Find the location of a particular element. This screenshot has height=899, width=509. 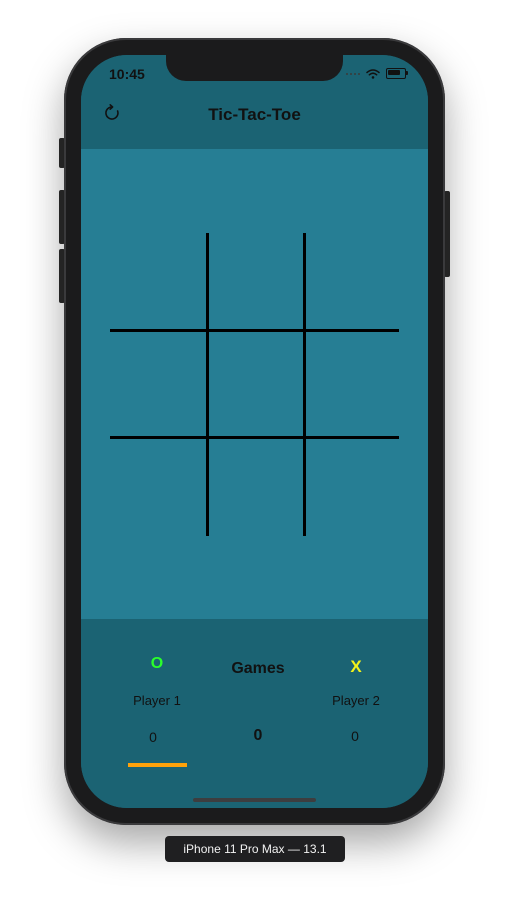

games-label: Games is located at coordinates (258, 668).